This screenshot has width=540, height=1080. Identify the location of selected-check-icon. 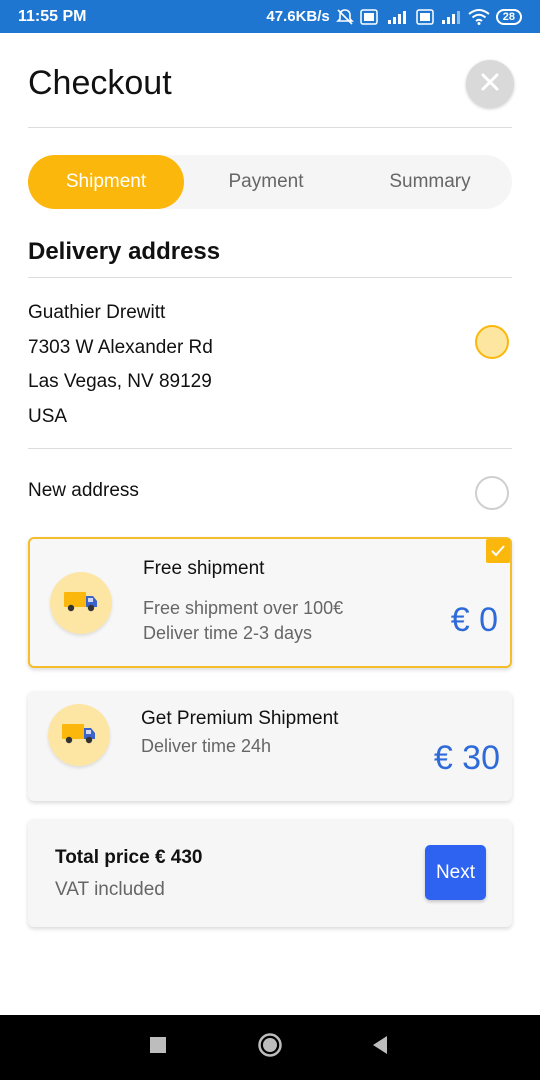
(498, 551).